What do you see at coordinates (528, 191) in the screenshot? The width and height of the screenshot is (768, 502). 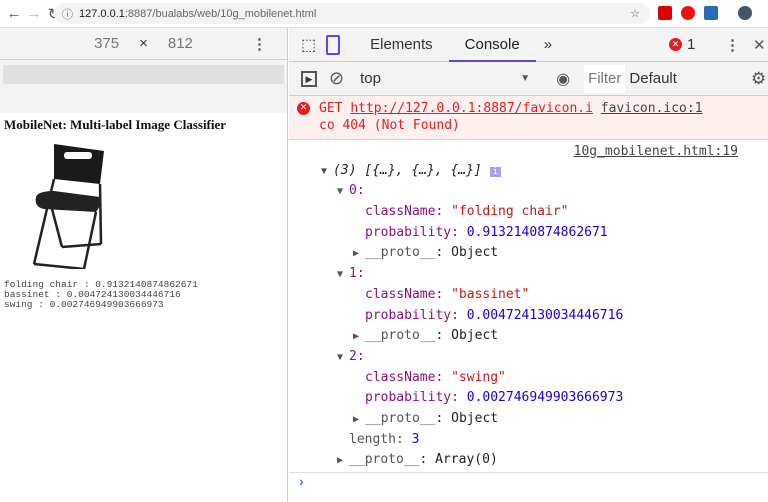 I see `array-item-0: ▼ 0:` at bounding box center [528, 191].